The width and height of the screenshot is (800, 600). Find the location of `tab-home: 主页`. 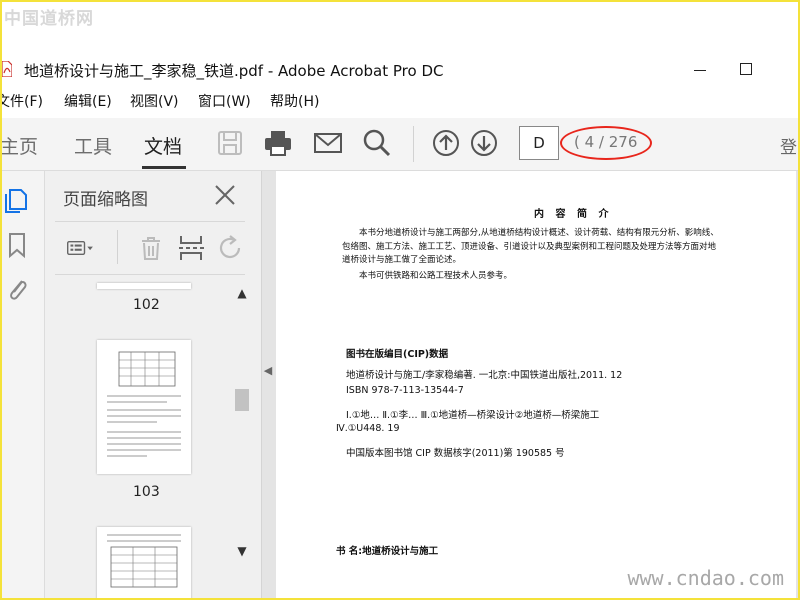

tab-home: 主页 is located at coordinates (20, 145).